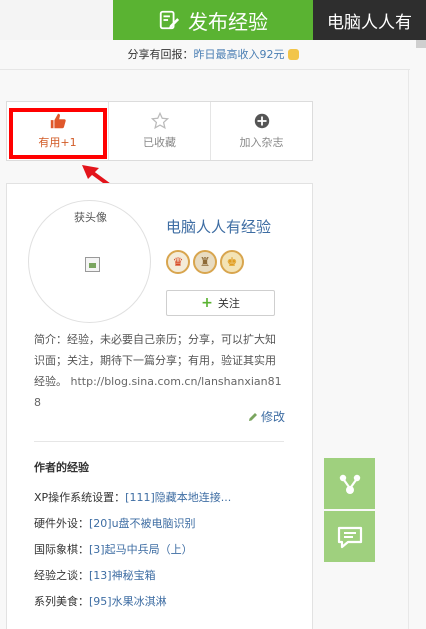 This screenshot has width=426, height=629. I want to click on badge-row: ♛ ♜ ♚, so click(205, 262).